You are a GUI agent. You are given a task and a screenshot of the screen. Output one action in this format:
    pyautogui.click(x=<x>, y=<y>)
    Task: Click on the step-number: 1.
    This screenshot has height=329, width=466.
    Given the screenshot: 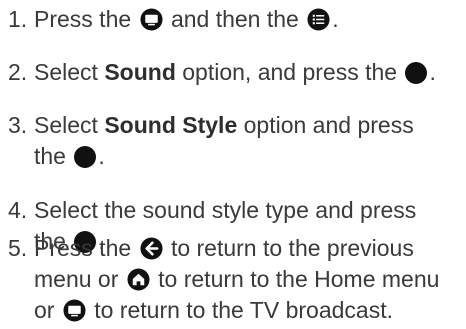 What is the action you would take?
    pyautogui.click(x=18, y=19)
    